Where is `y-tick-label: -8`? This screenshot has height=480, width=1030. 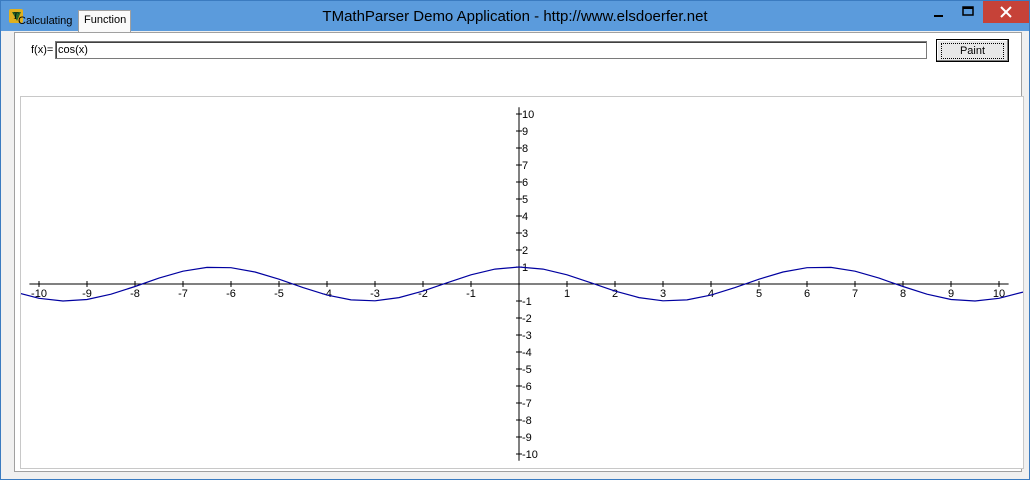 y-tick-label: -8 is located at coordinates (527, 421).